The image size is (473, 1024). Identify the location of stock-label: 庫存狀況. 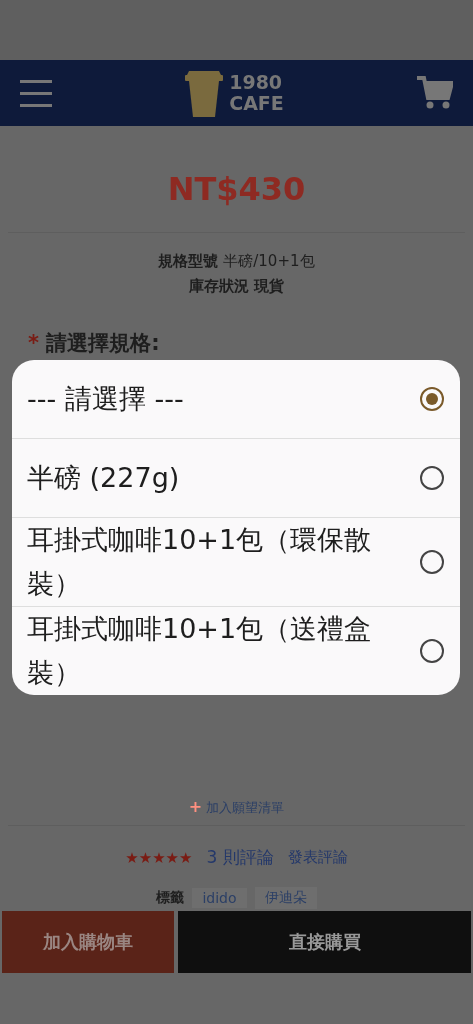
(219, 286).